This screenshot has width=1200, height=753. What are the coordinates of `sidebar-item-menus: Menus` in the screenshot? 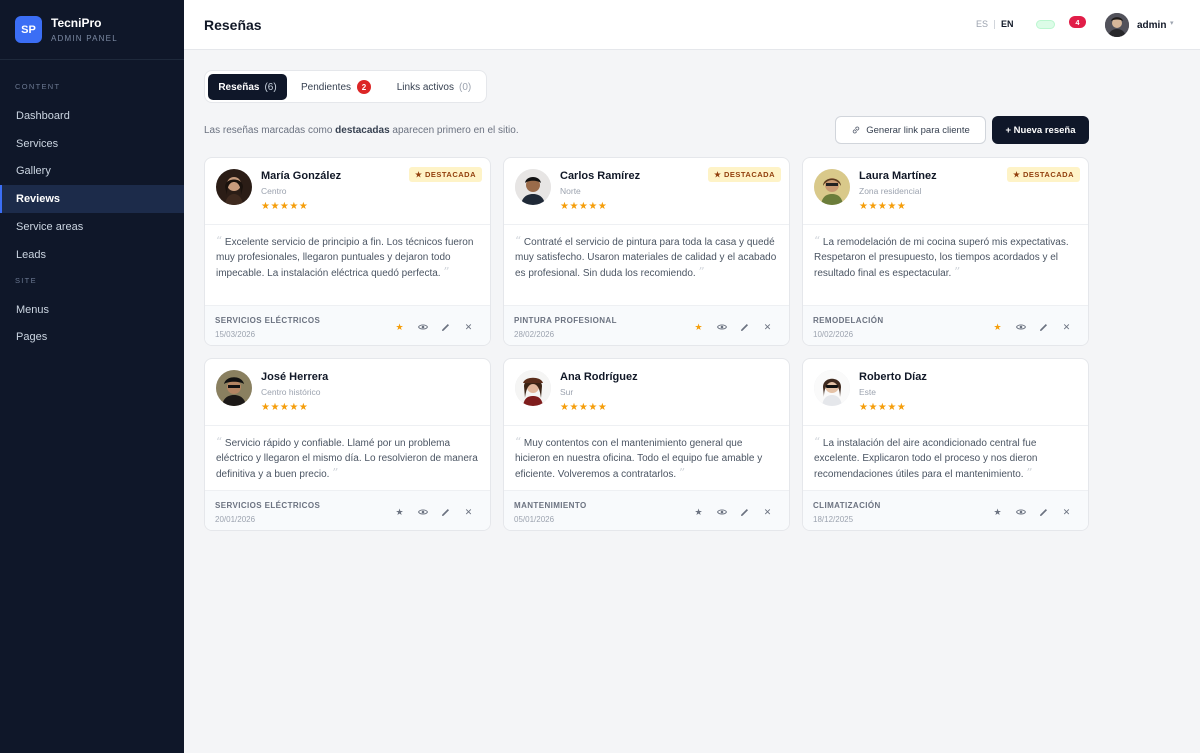 It's located at (92, 310).